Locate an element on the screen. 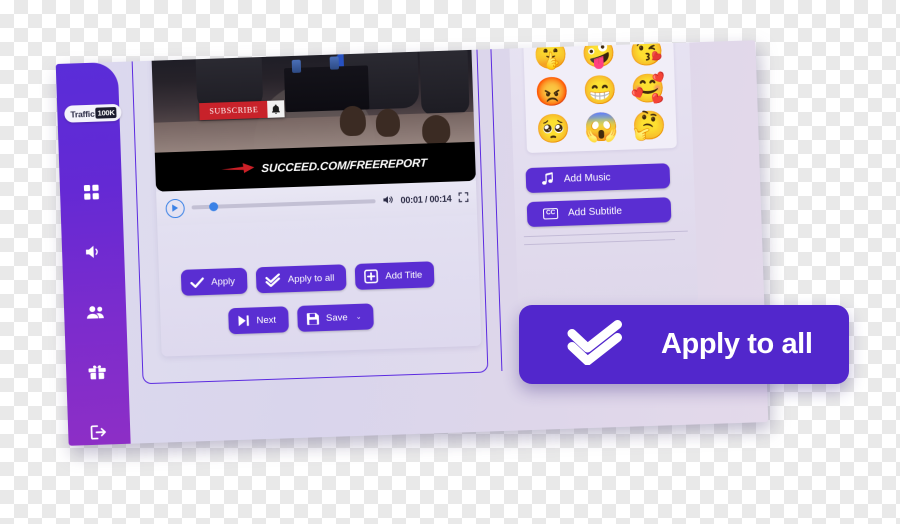 The height and width of the screenshot is (524, 900). bell-icon is located at coordinates (276, 109).